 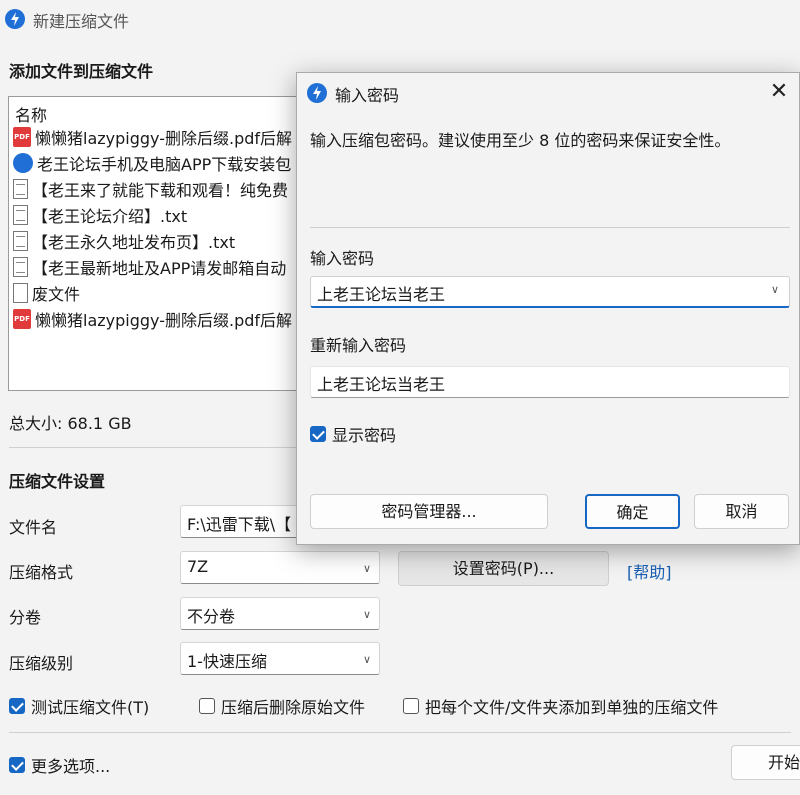 I want to click on password-input: 上老王论坛当老王 ∨, so click(x=550, y=292).